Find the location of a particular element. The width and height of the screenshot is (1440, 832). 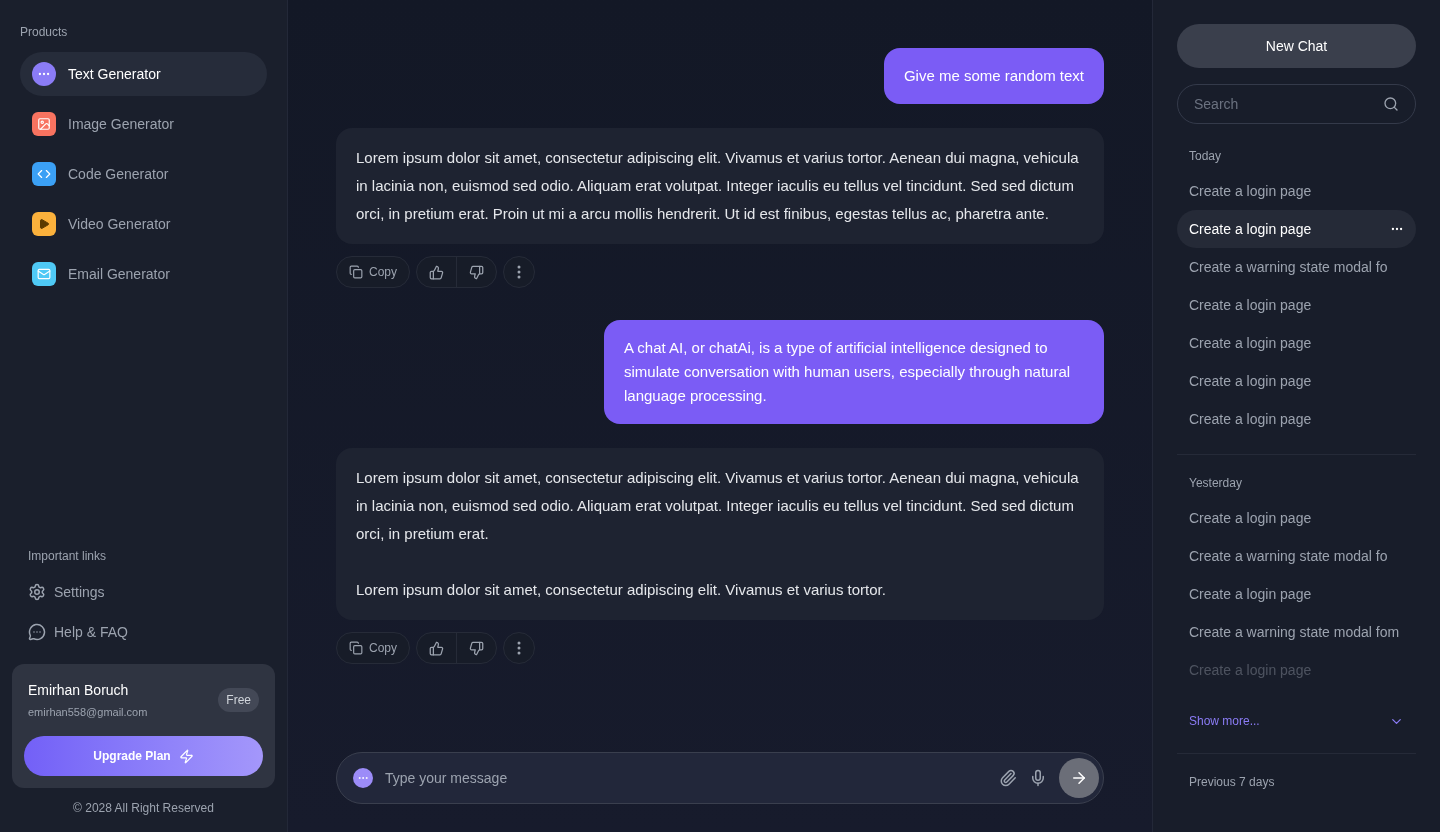

paperclip-icon is located at coordinates (1008, 778).